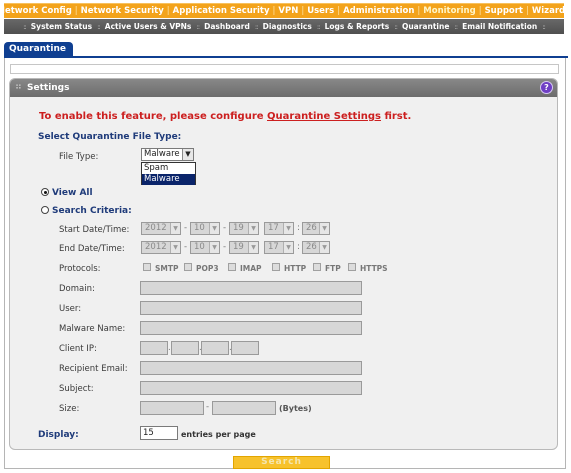  I want to click on end-year-value: 2012, so click(156, 247).